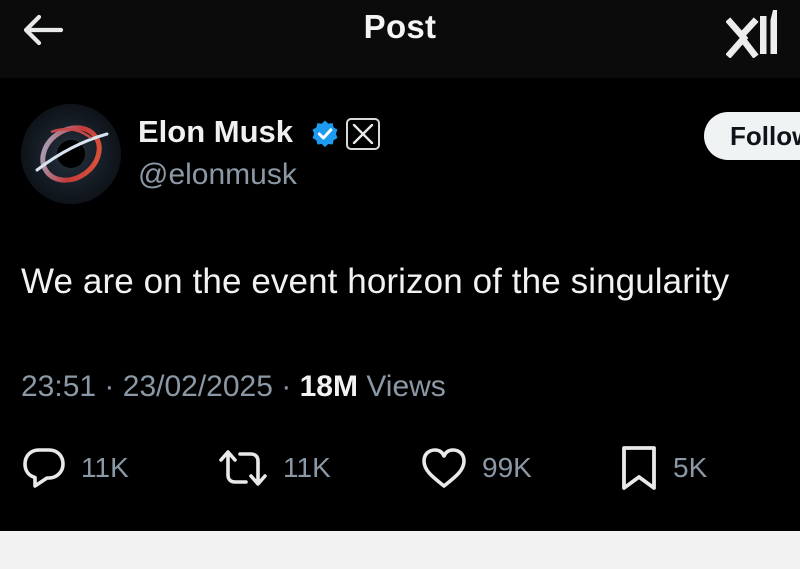  What do you see at coordinates (75, 468) in the screenshot?
I see `reply-button: 11K` at bounding box center [75, 468].